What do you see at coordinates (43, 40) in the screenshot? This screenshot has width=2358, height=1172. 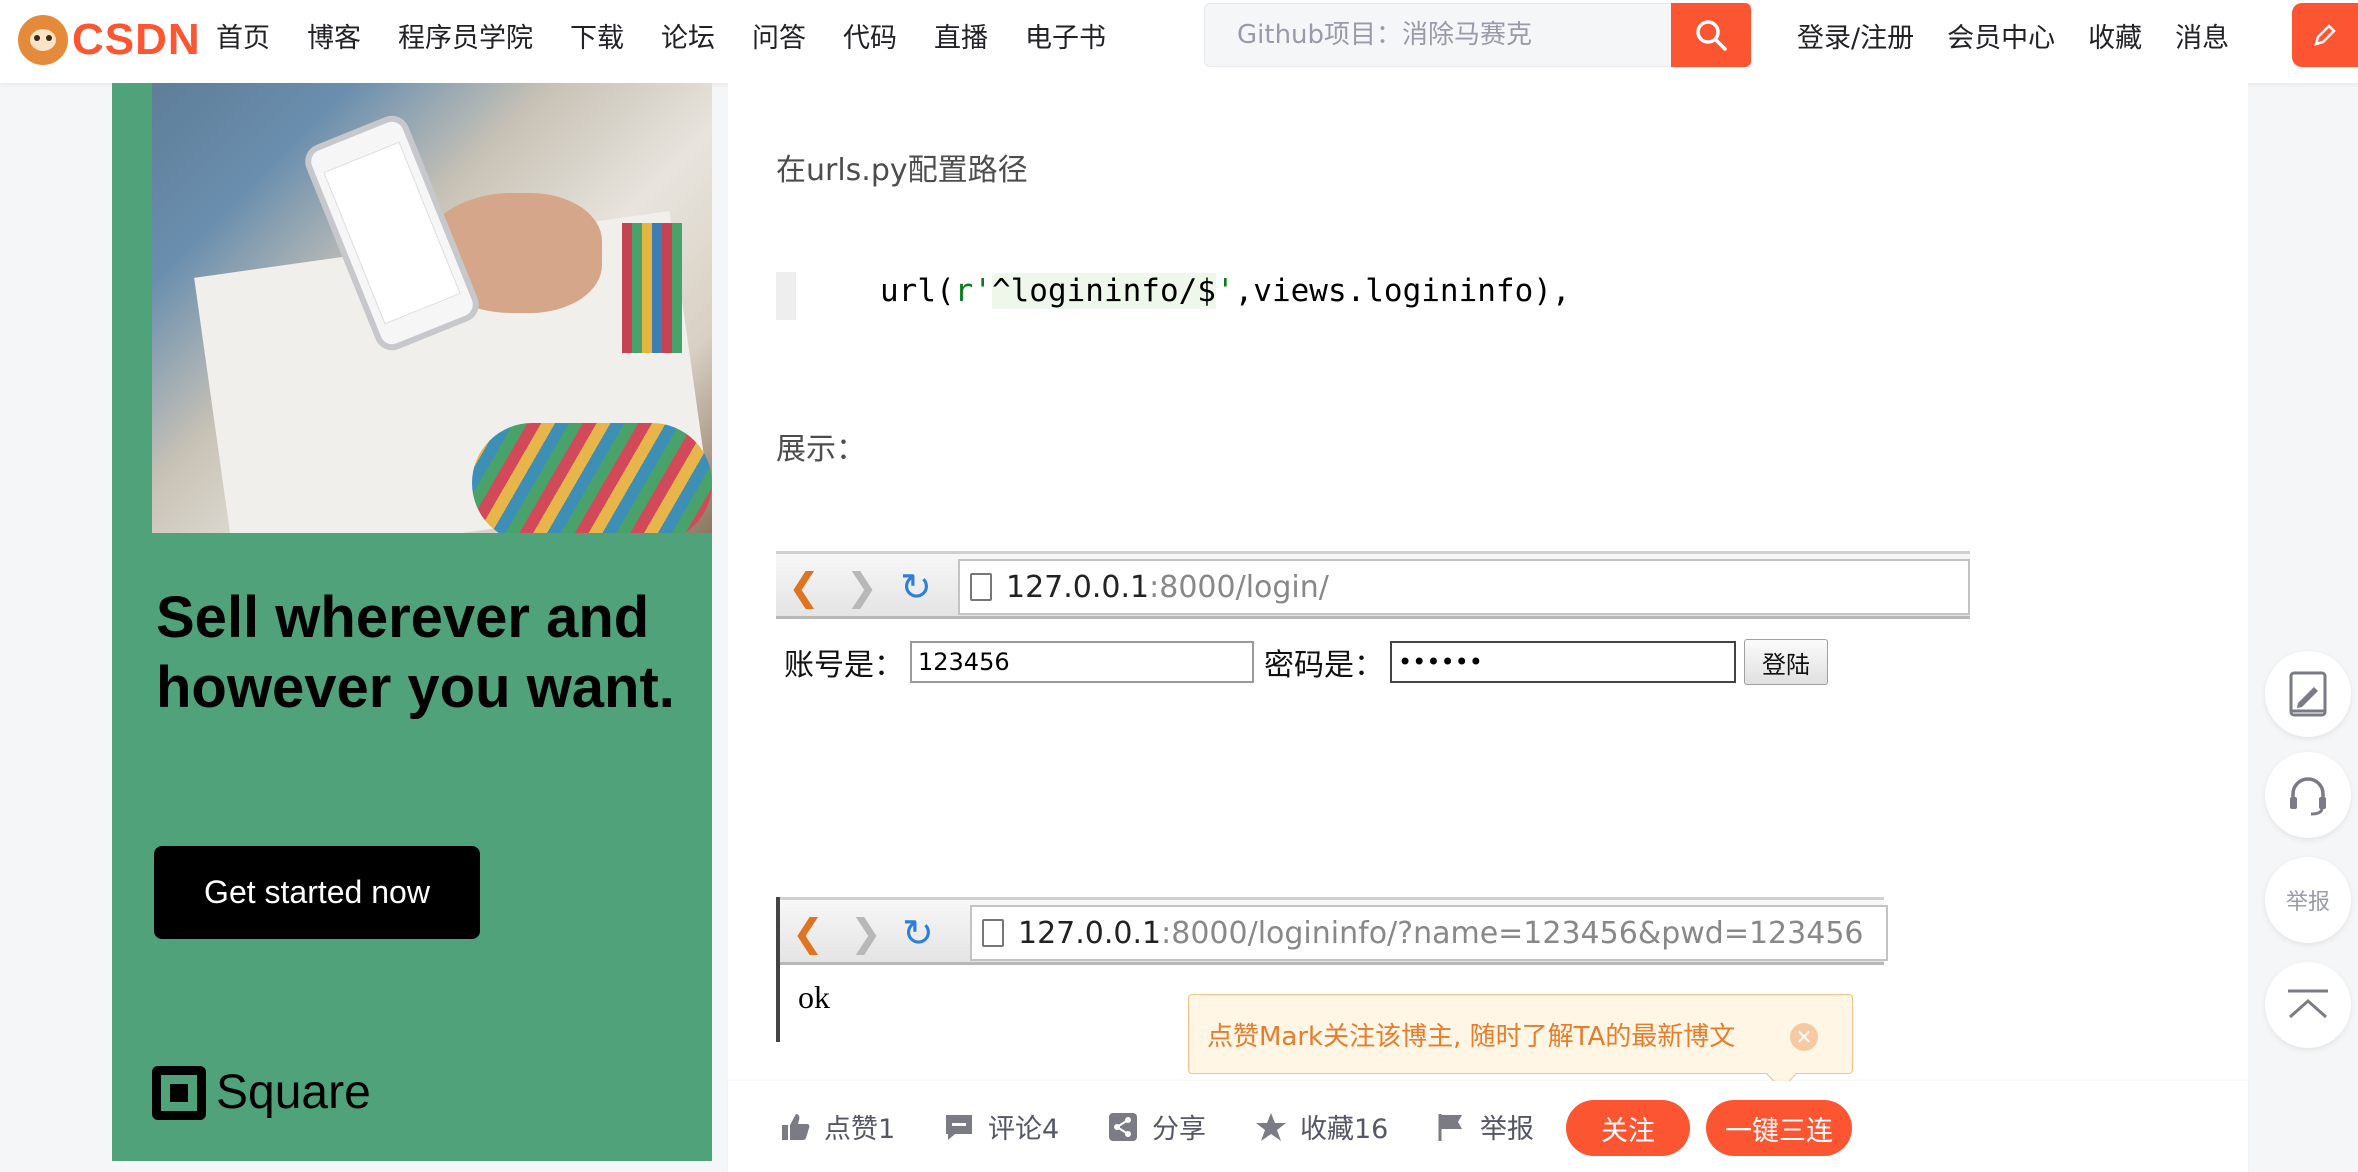 I see `monkey-logo-icon` at bounding box center [43, 40].